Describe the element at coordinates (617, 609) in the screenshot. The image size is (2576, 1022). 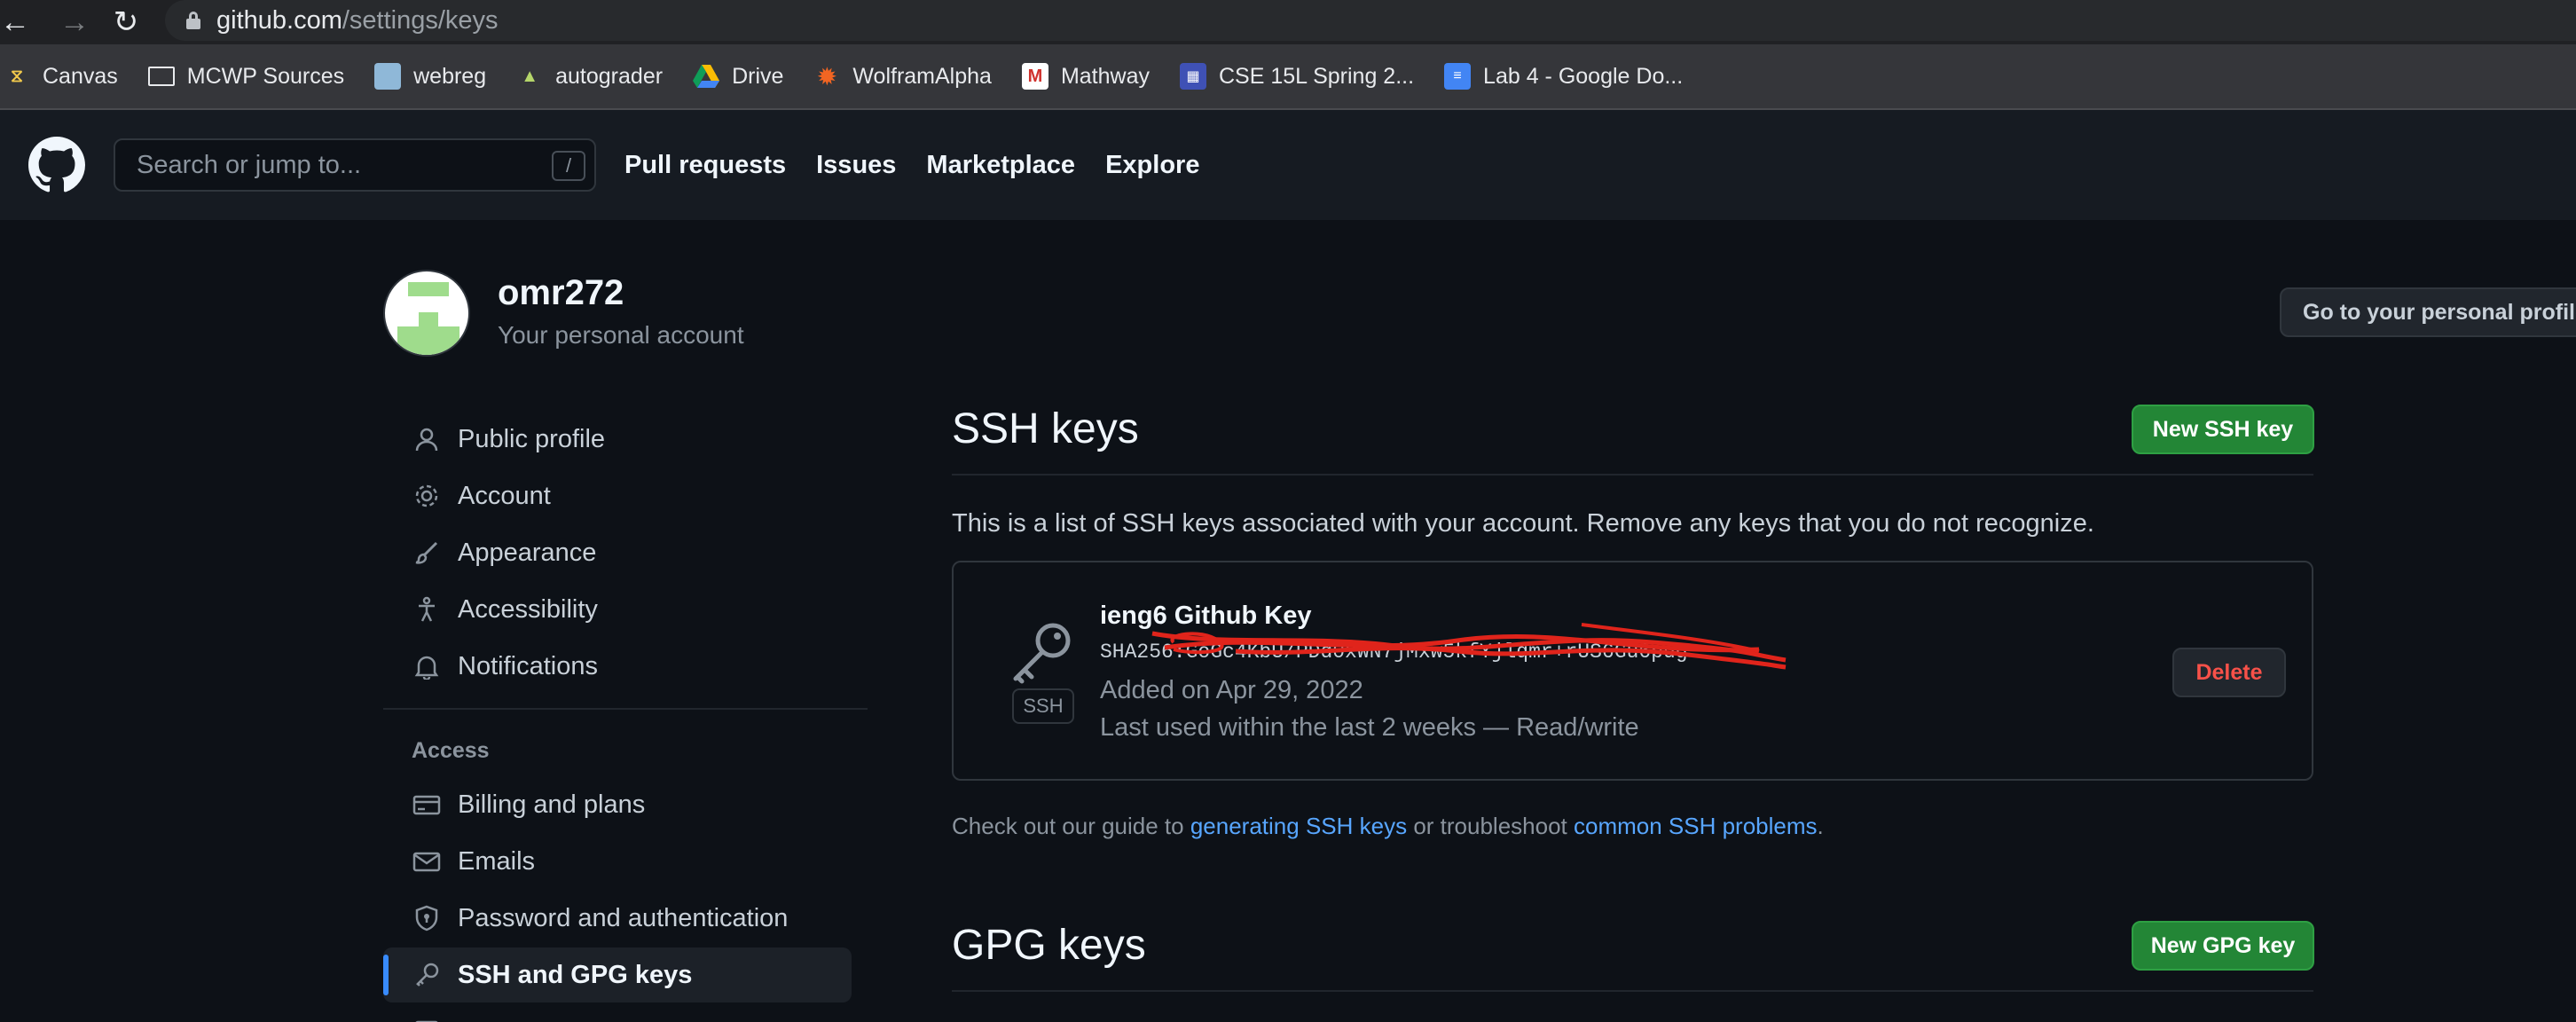
I see `sidebar-item-accessibility: Accessibility` at that location.